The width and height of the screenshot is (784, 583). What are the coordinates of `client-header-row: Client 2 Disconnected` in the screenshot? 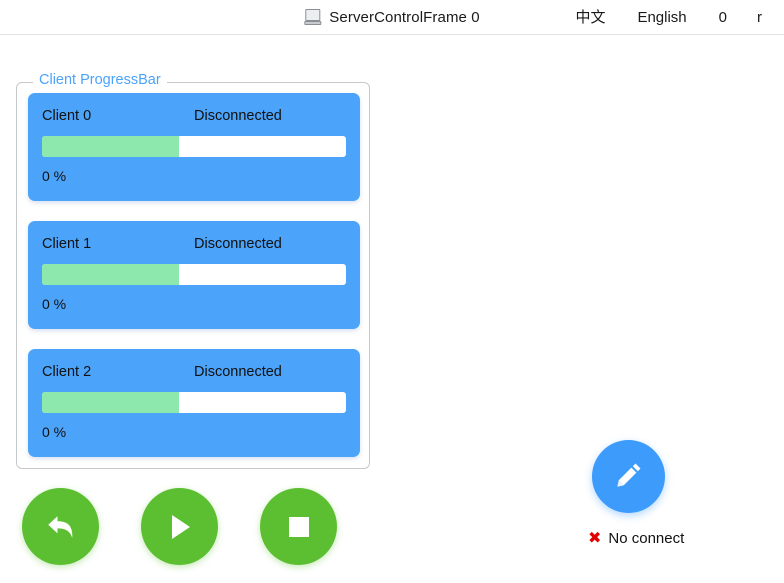 It's located at (194, 372).